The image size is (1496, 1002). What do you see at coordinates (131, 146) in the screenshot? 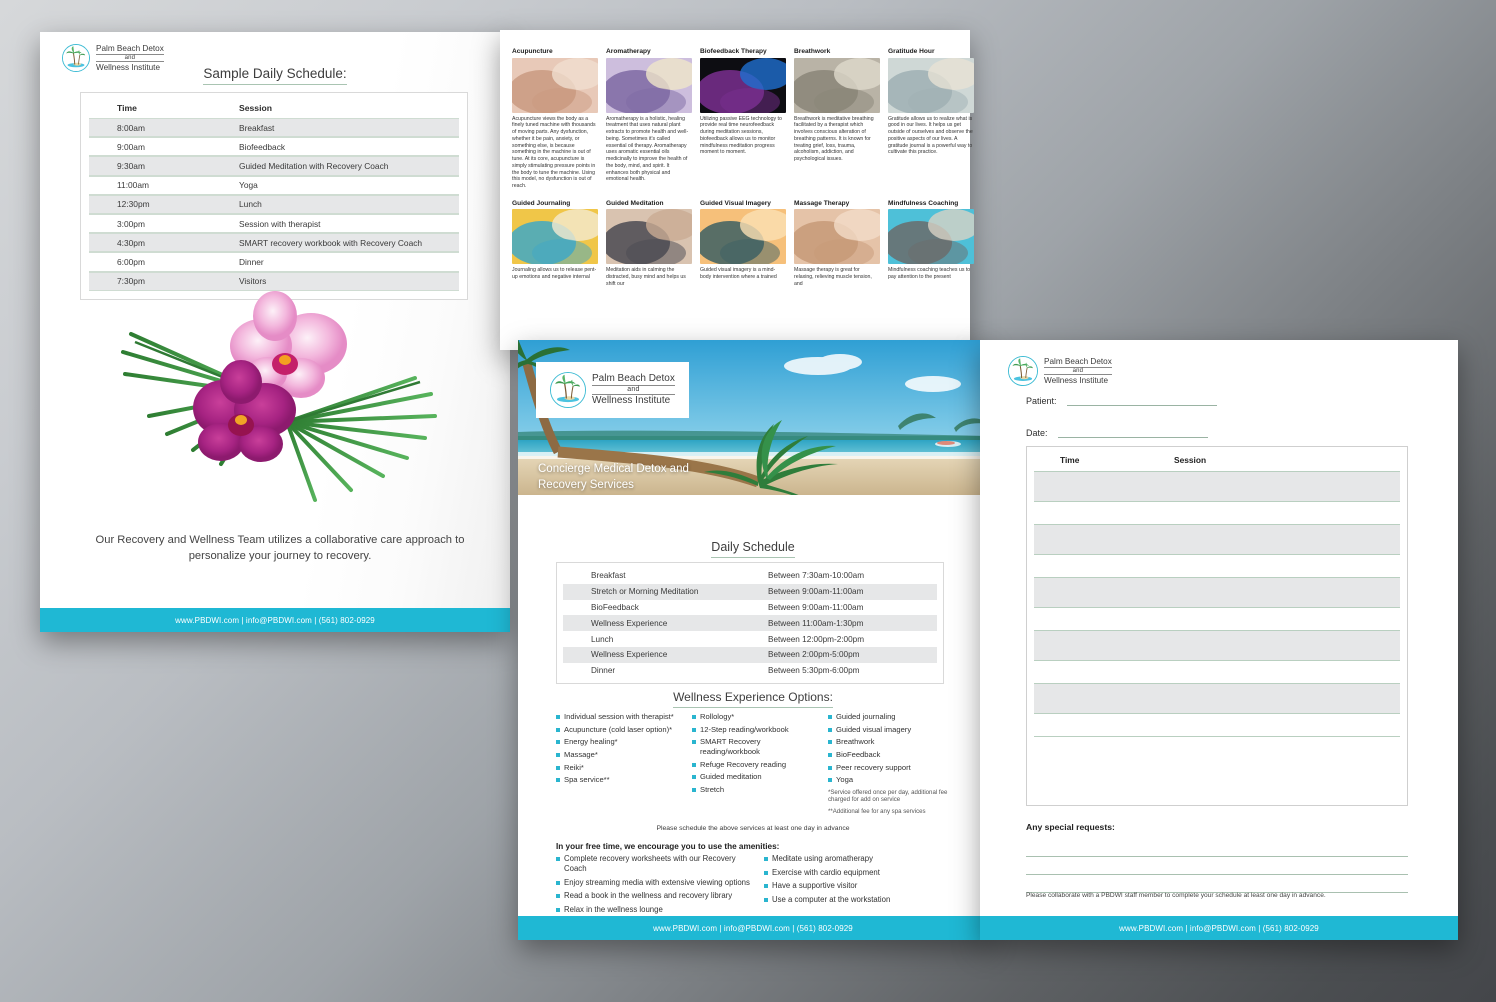
I see `cell-time: 9:00am` at bounding box center [131, 146].